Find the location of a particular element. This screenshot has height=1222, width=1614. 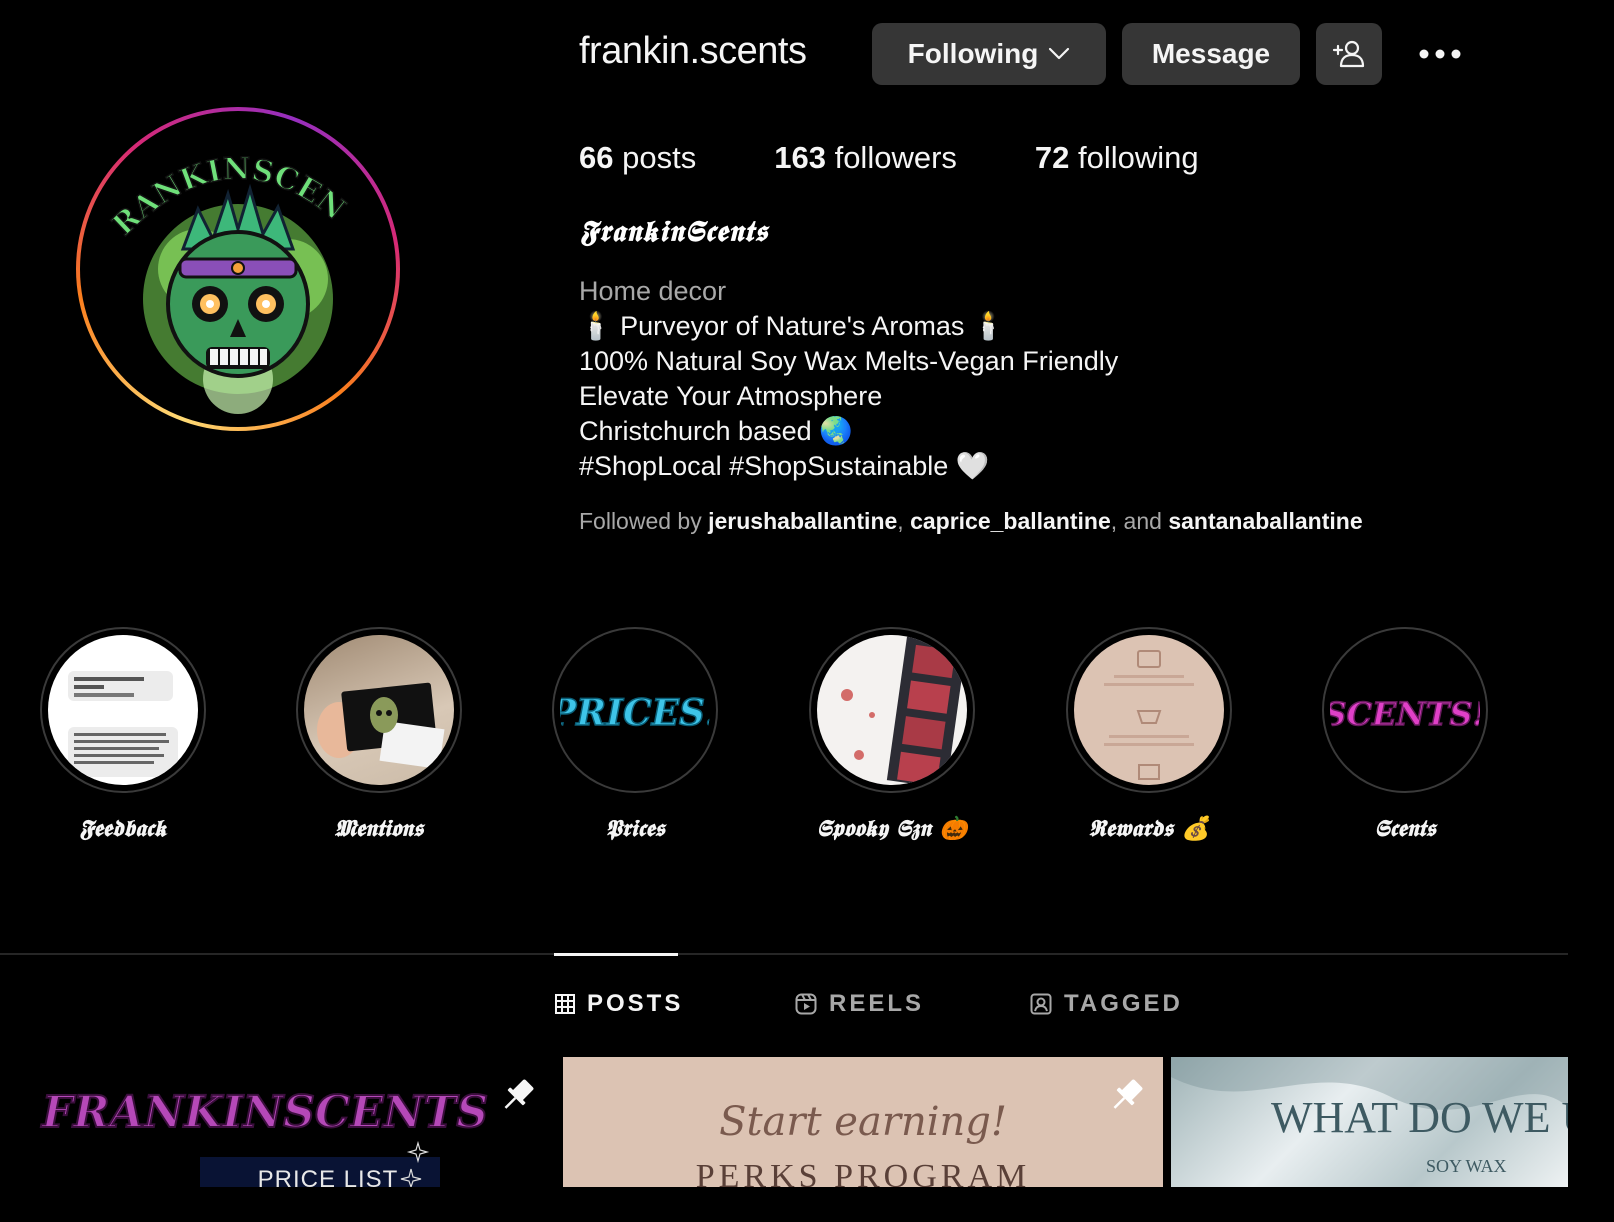

following-button: Following is located at coordinates (989, 54).